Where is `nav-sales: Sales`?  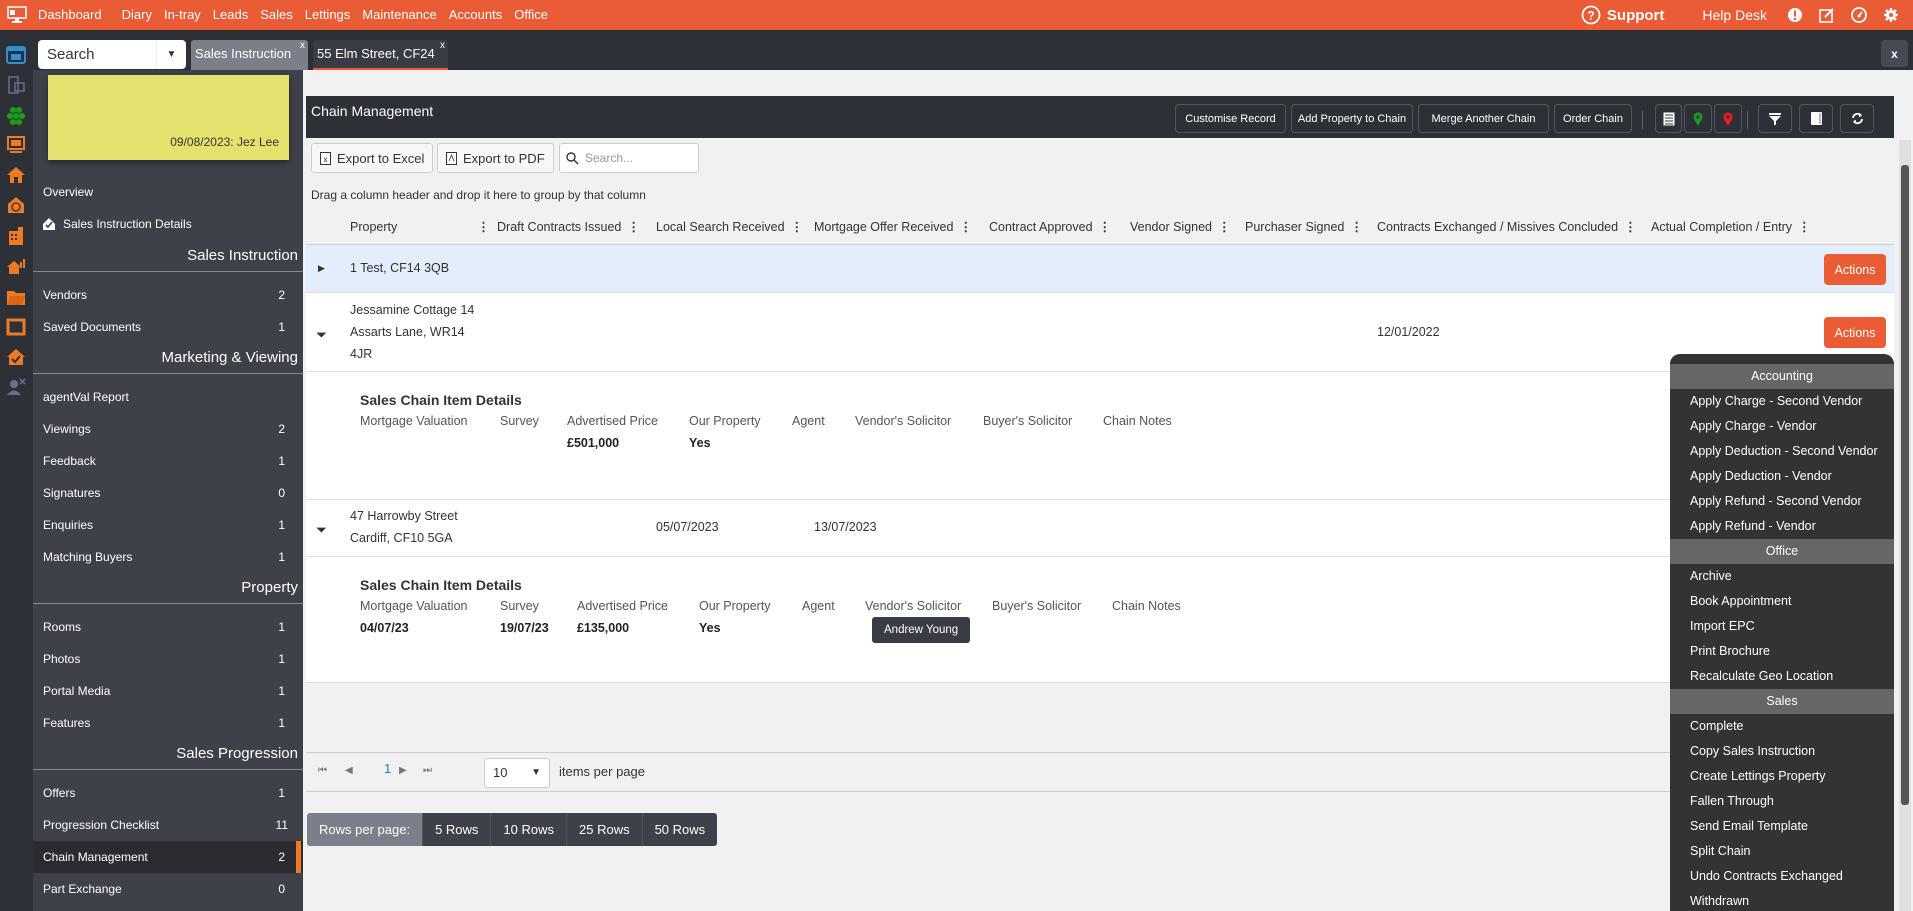
nav-sales: Sales is located at coordinates (276, 15).